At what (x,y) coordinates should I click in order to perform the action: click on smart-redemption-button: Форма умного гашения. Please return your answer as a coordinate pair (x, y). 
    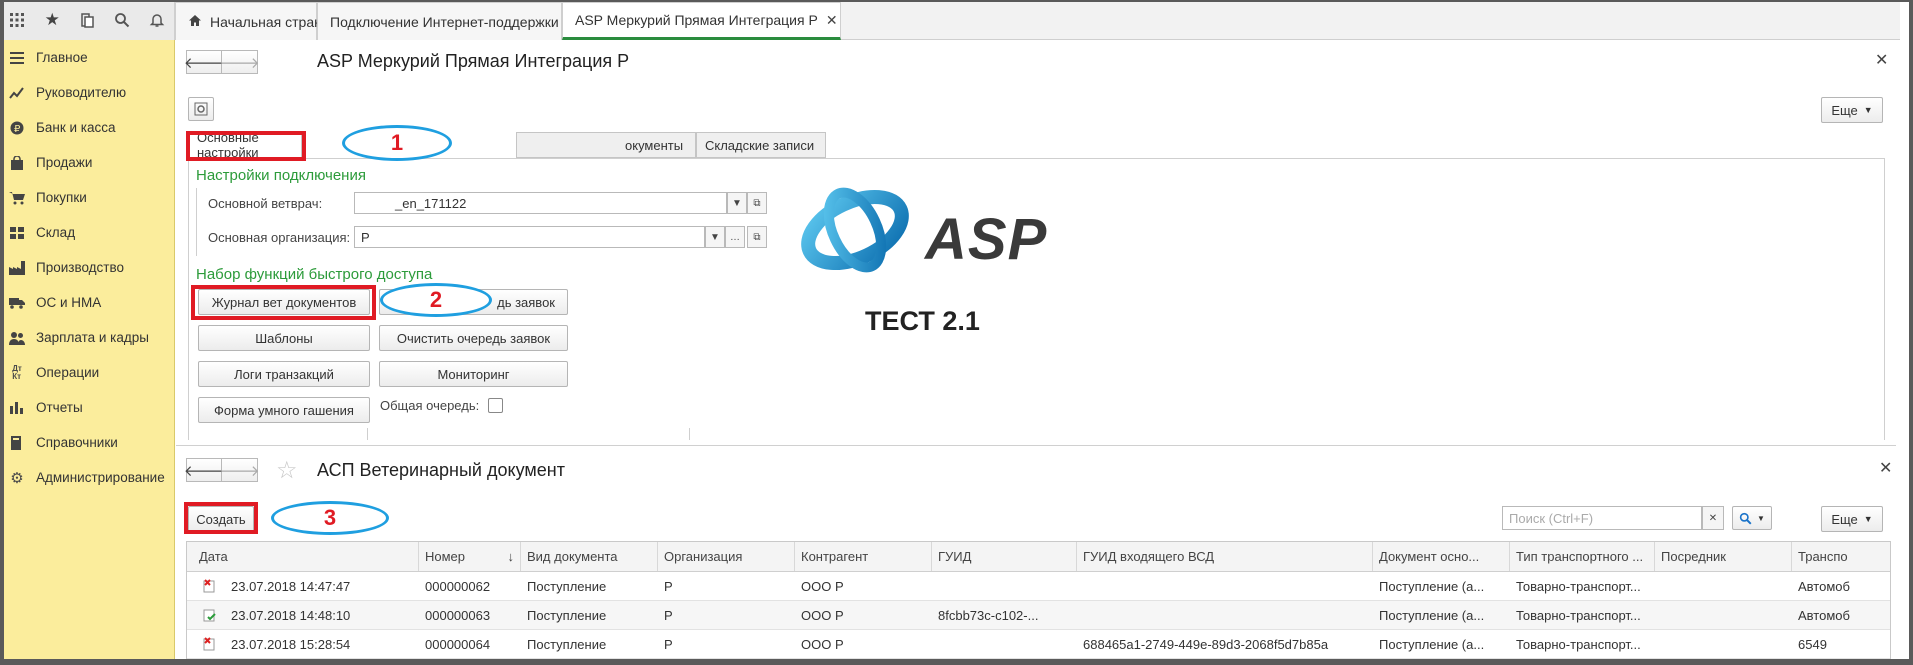
    Looking at the image, I should click on (284, 410).